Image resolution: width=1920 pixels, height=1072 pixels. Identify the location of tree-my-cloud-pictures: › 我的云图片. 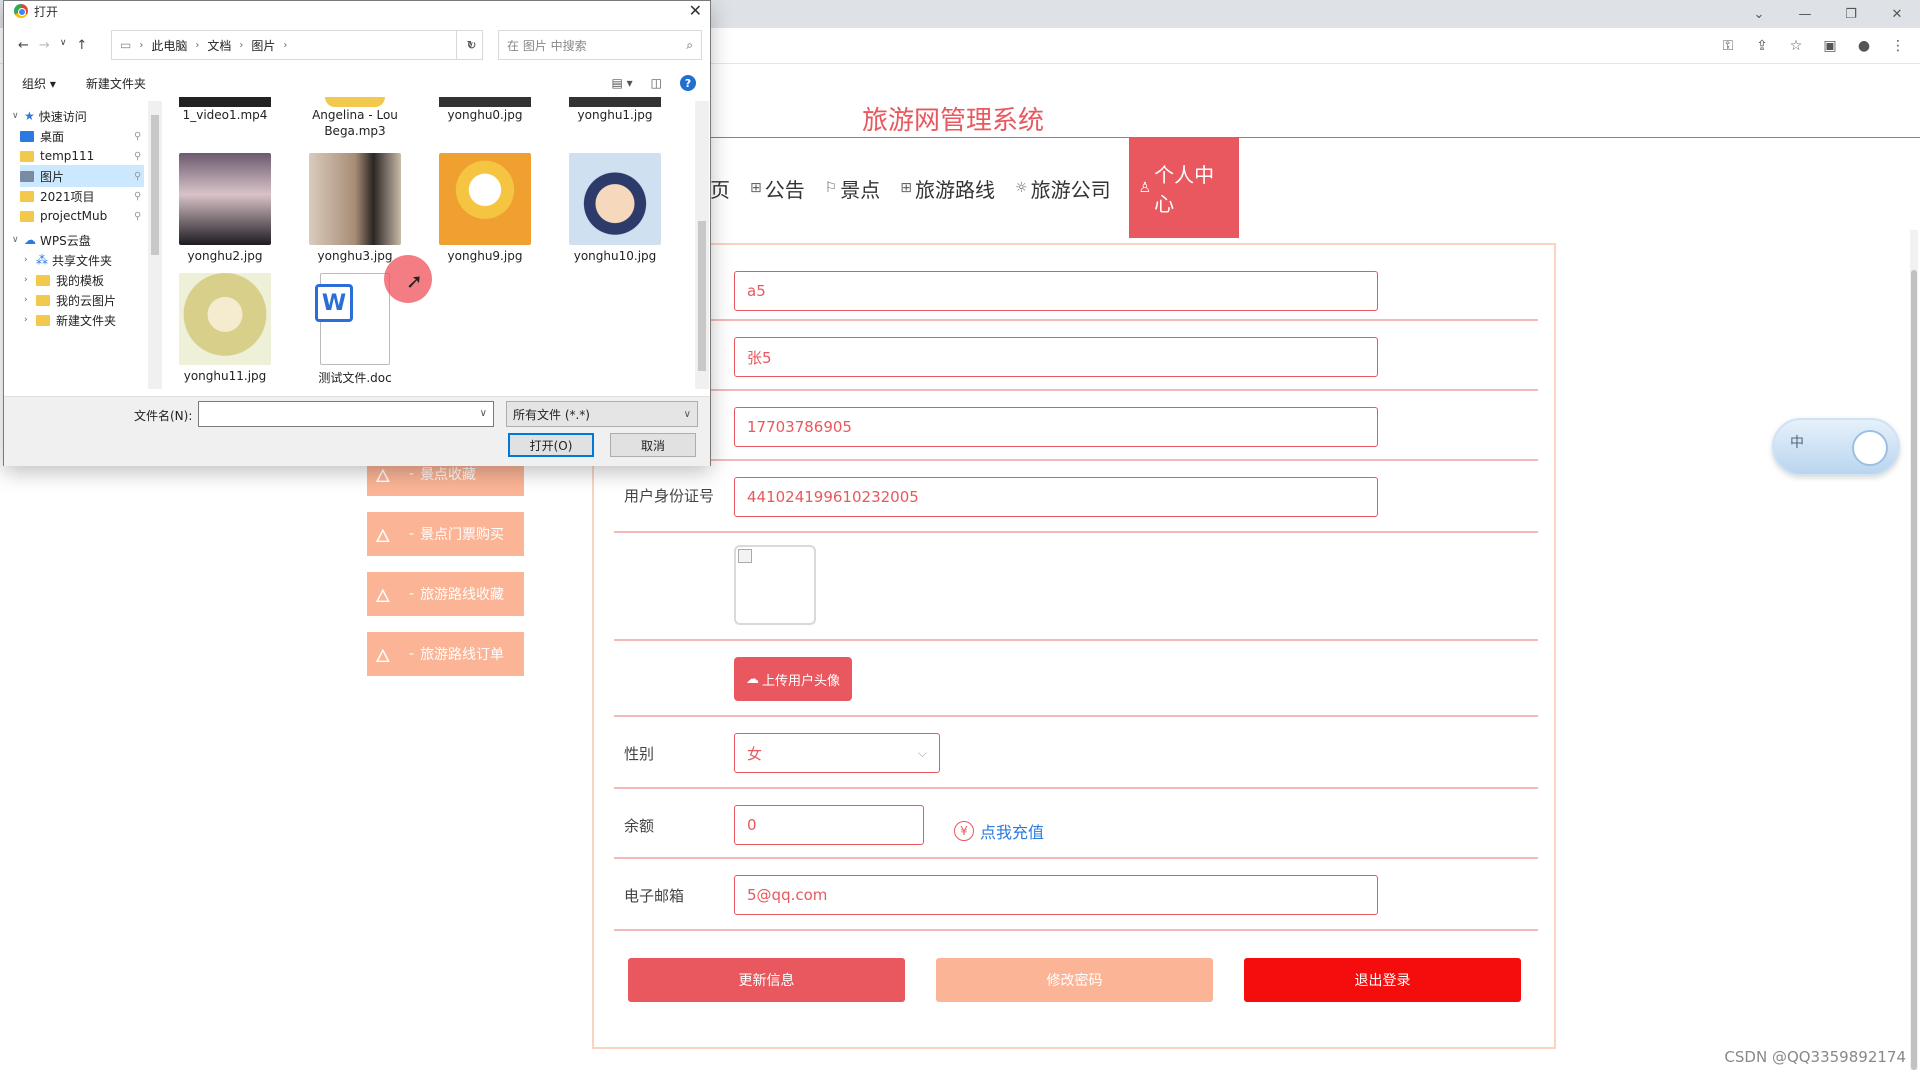
(66, 300).